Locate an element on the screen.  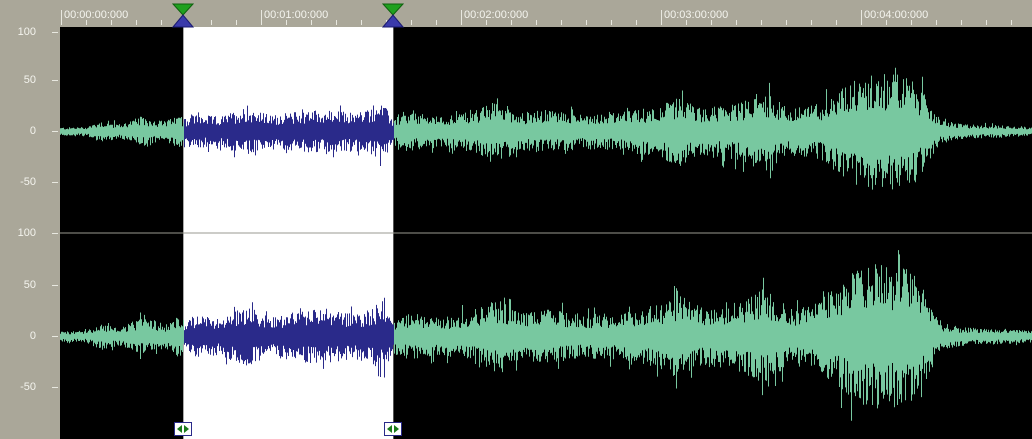
time-label: 00:00:00:000 is located at coordinates (96, 15).